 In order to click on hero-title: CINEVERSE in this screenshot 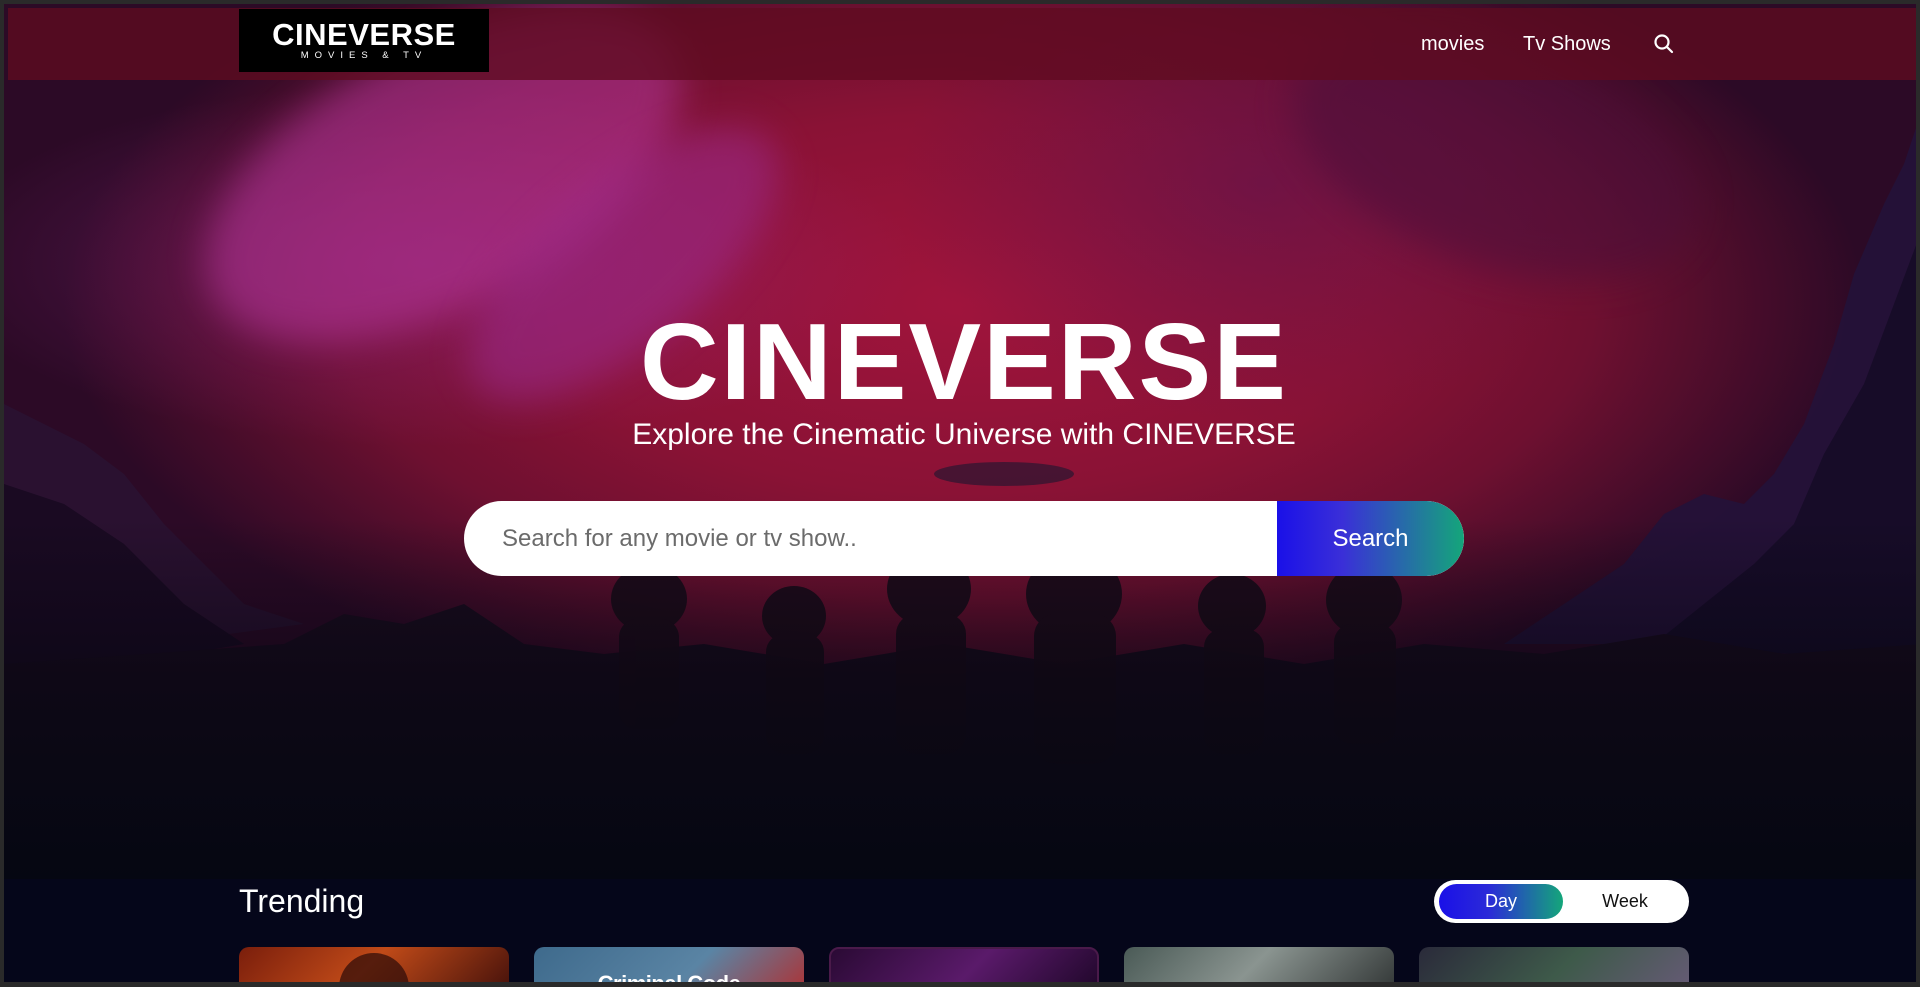, I will do `click(964, 362)`.